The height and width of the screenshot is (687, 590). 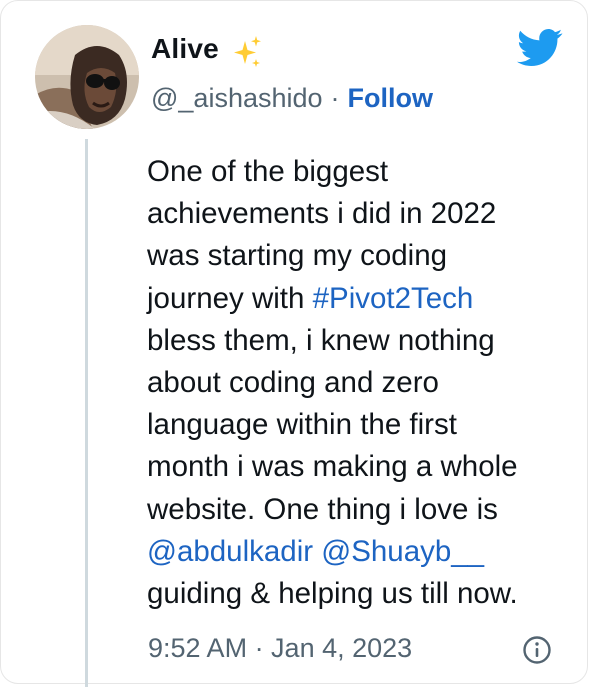 I want to click on tweet-line: One of the biggest, so click(x=268, y=171).